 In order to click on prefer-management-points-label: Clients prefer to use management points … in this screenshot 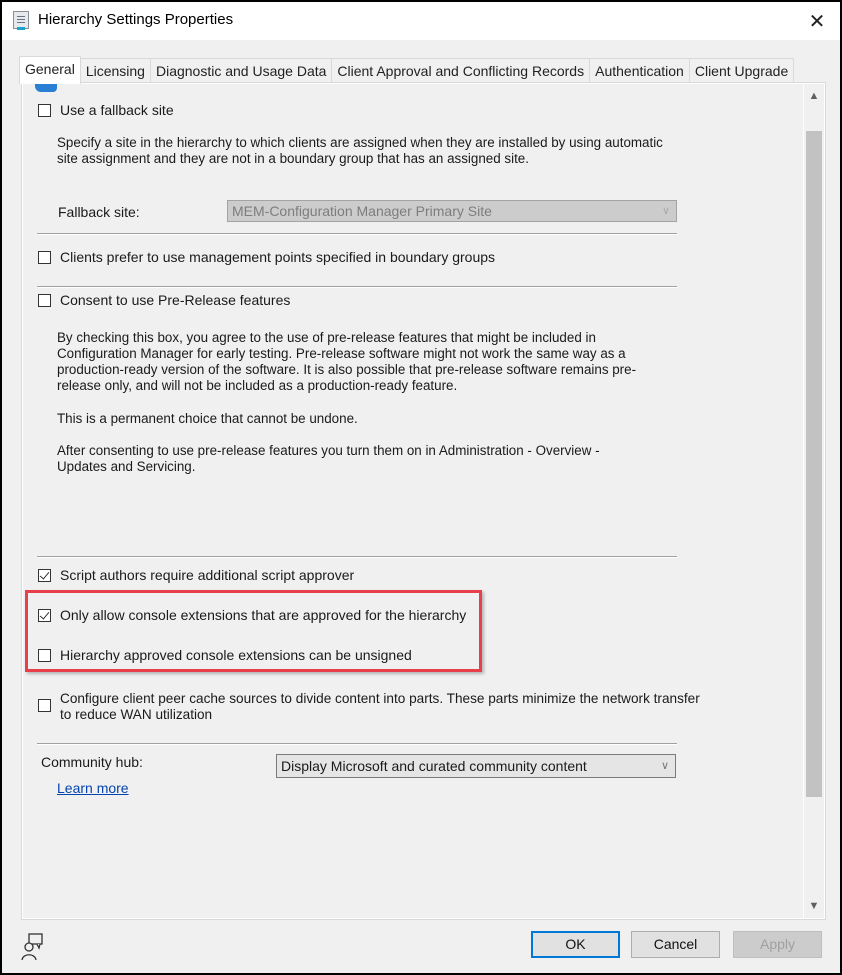, I will do `click(278, 257)`.